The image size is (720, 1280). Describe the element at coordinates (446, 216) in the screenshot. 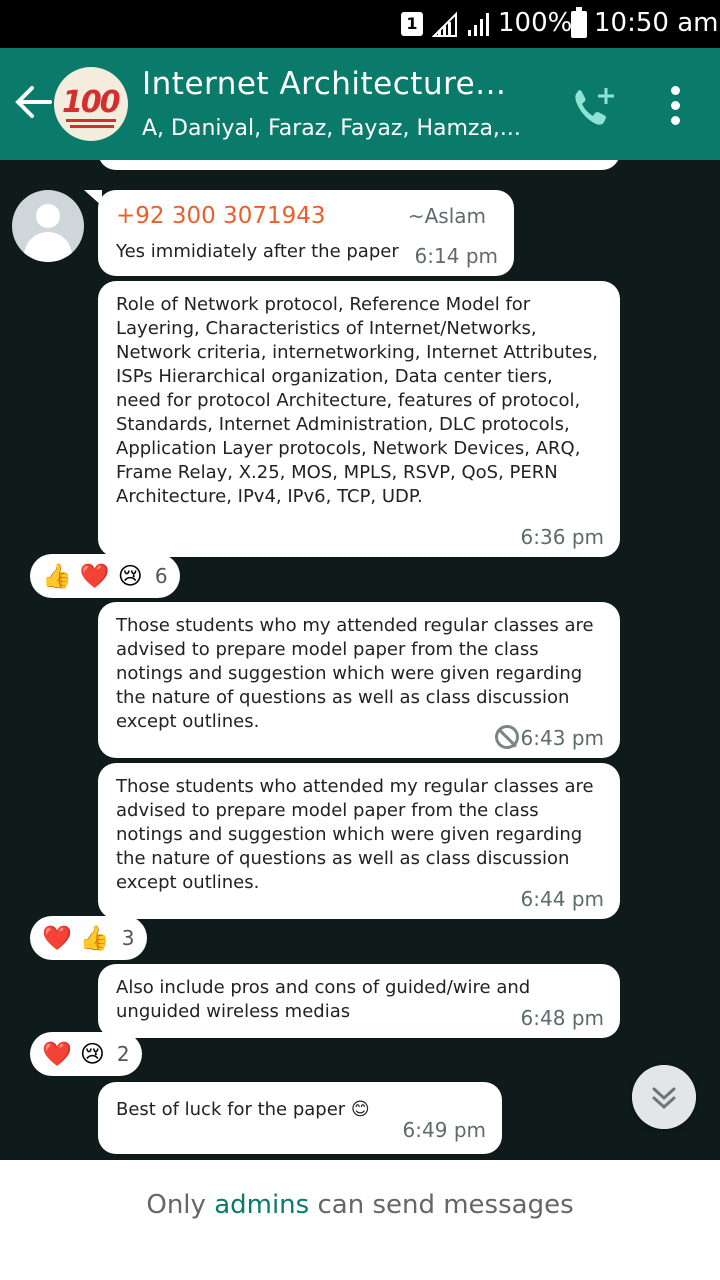

I see `sender-name: ~Aslam` at that location.